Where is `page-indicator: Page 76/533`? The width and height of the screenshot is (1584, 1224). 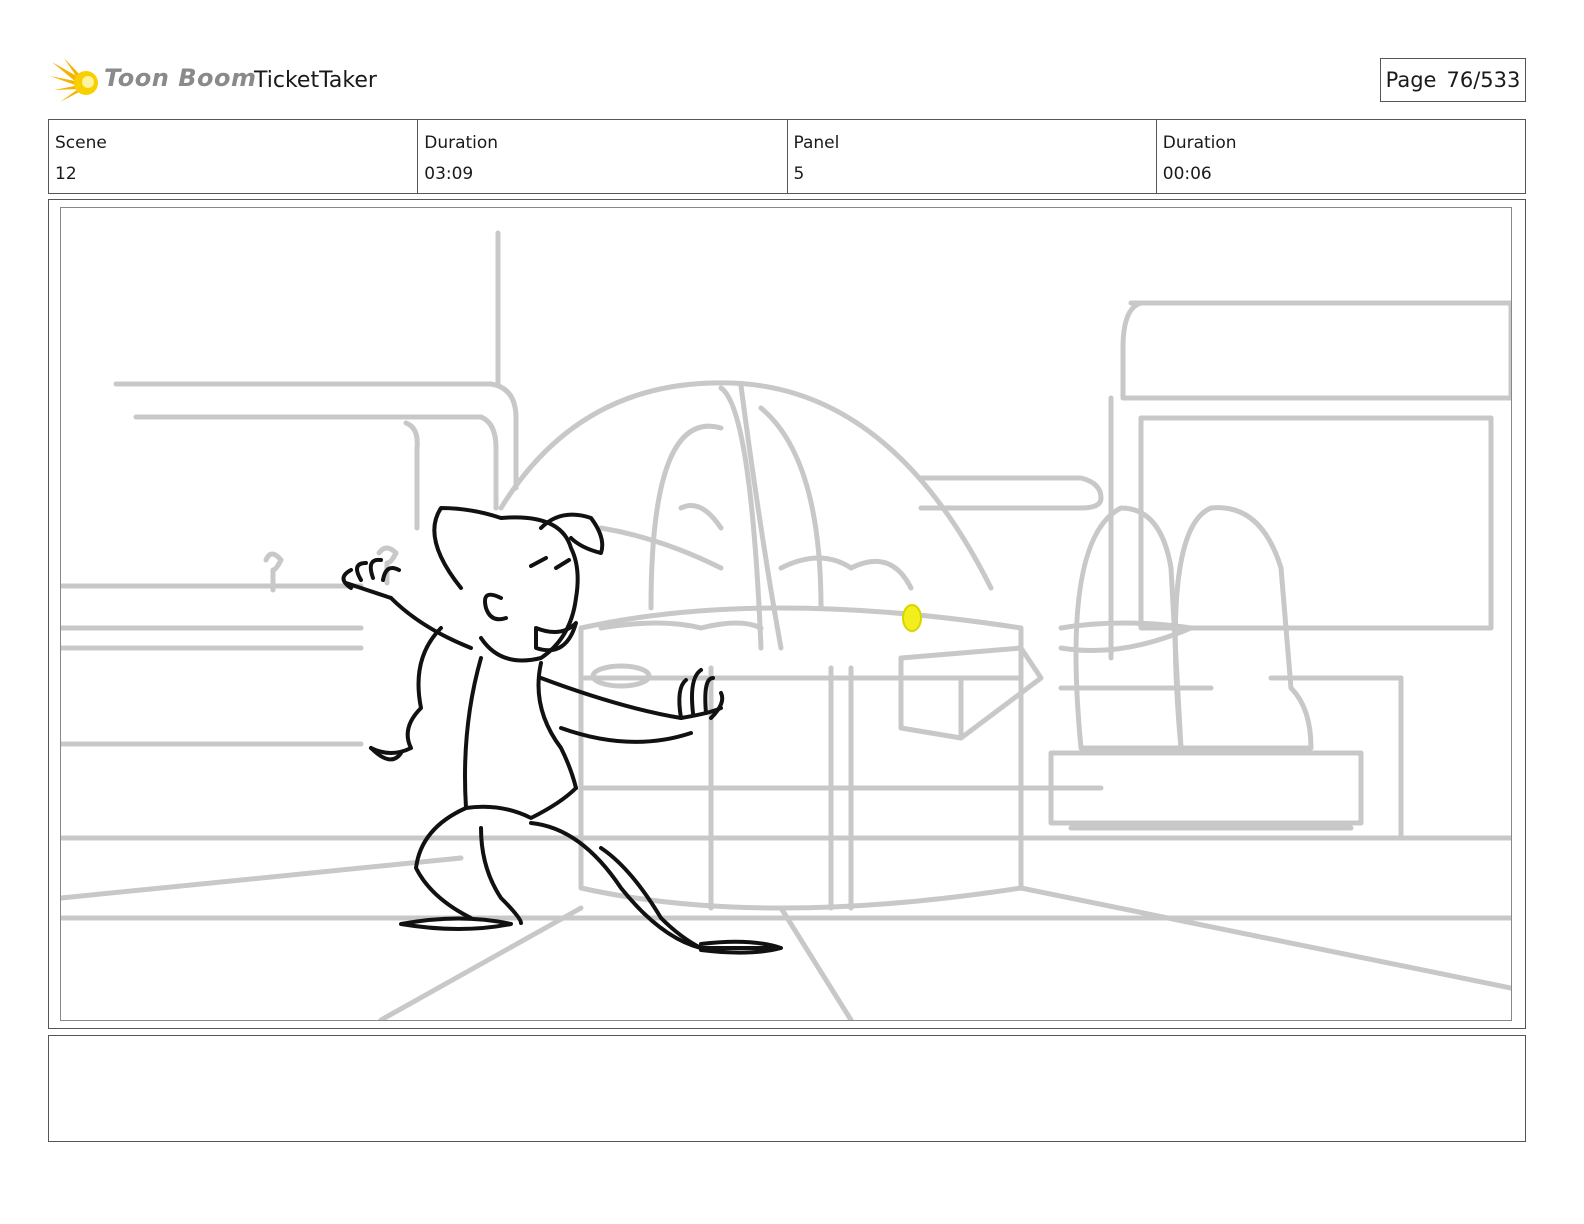 page-indicator: Page 76/533 is located at coordinates (1453, 80).